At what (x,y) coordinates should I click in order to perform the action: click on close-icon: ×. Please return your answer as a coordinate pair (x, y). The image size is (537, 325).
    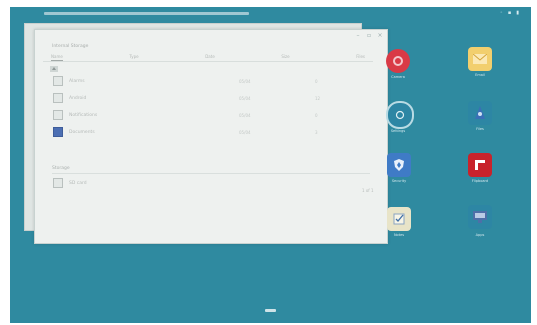
    Looking at the image, I should click on (380, 36).